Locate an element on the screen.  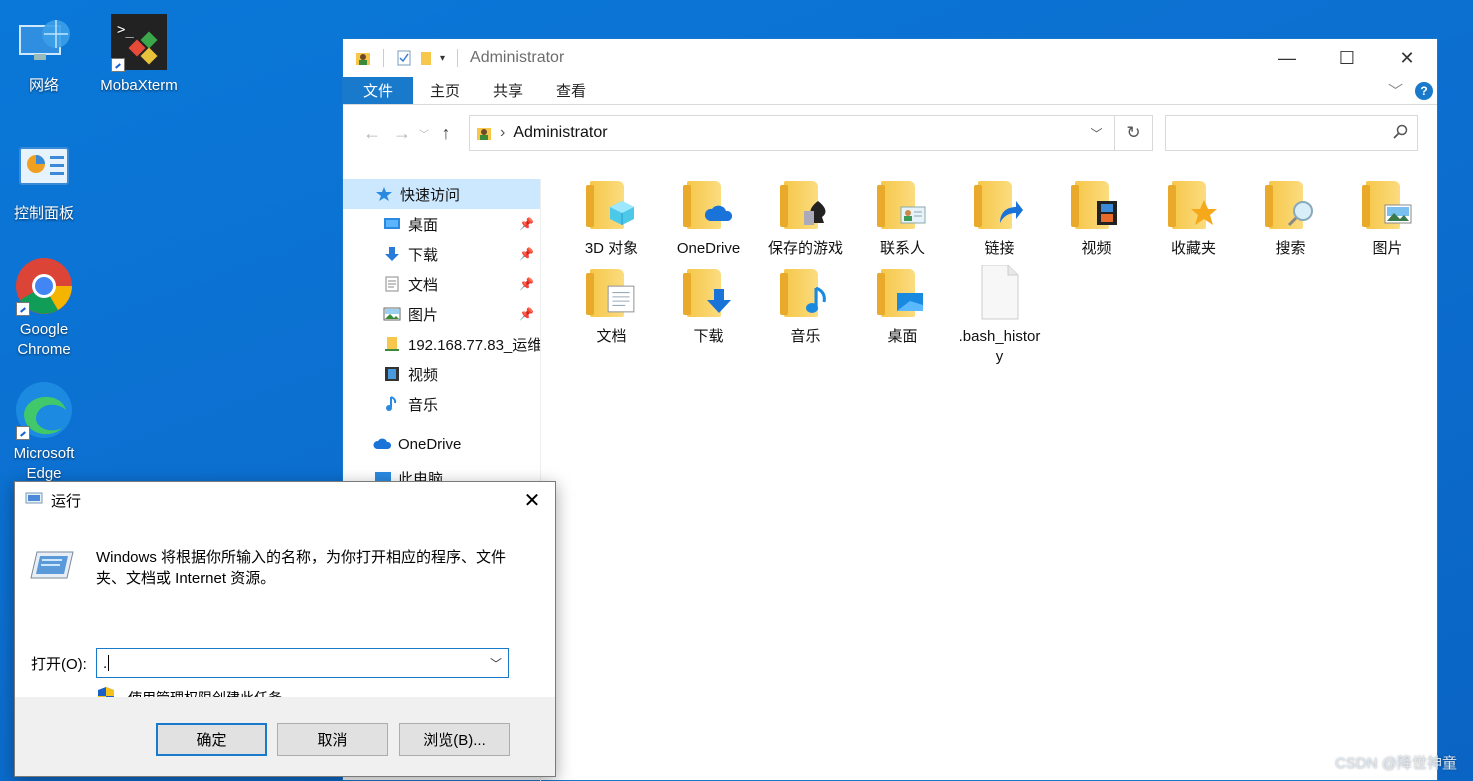
folder-item-music: 音乐 is located at coordinates (805, 309).